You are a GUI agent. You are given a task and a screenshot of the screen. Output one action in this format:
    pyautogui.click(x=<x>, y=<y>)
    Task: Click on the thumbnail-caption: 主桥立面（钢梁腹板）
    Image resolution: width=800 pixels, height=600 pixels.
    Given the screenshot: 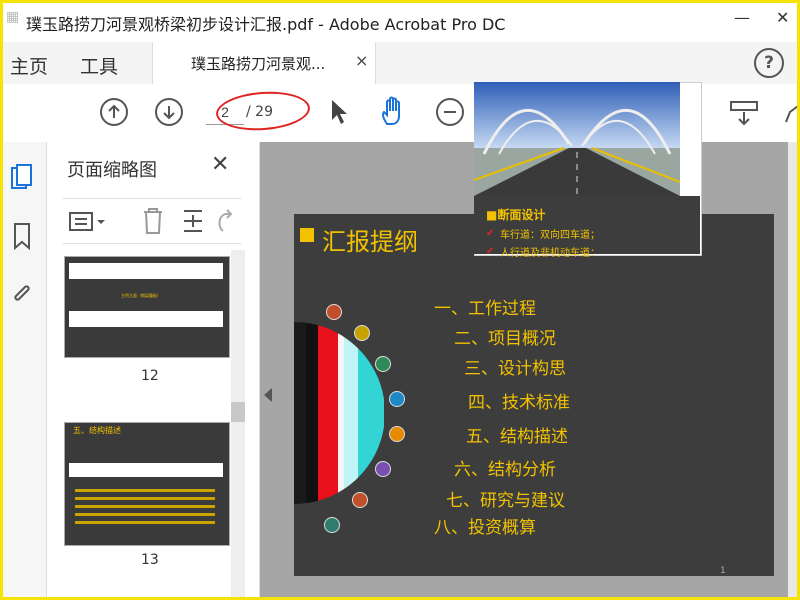 What is the action you would take?
    pyautogui.click(x=141, y=295)
    